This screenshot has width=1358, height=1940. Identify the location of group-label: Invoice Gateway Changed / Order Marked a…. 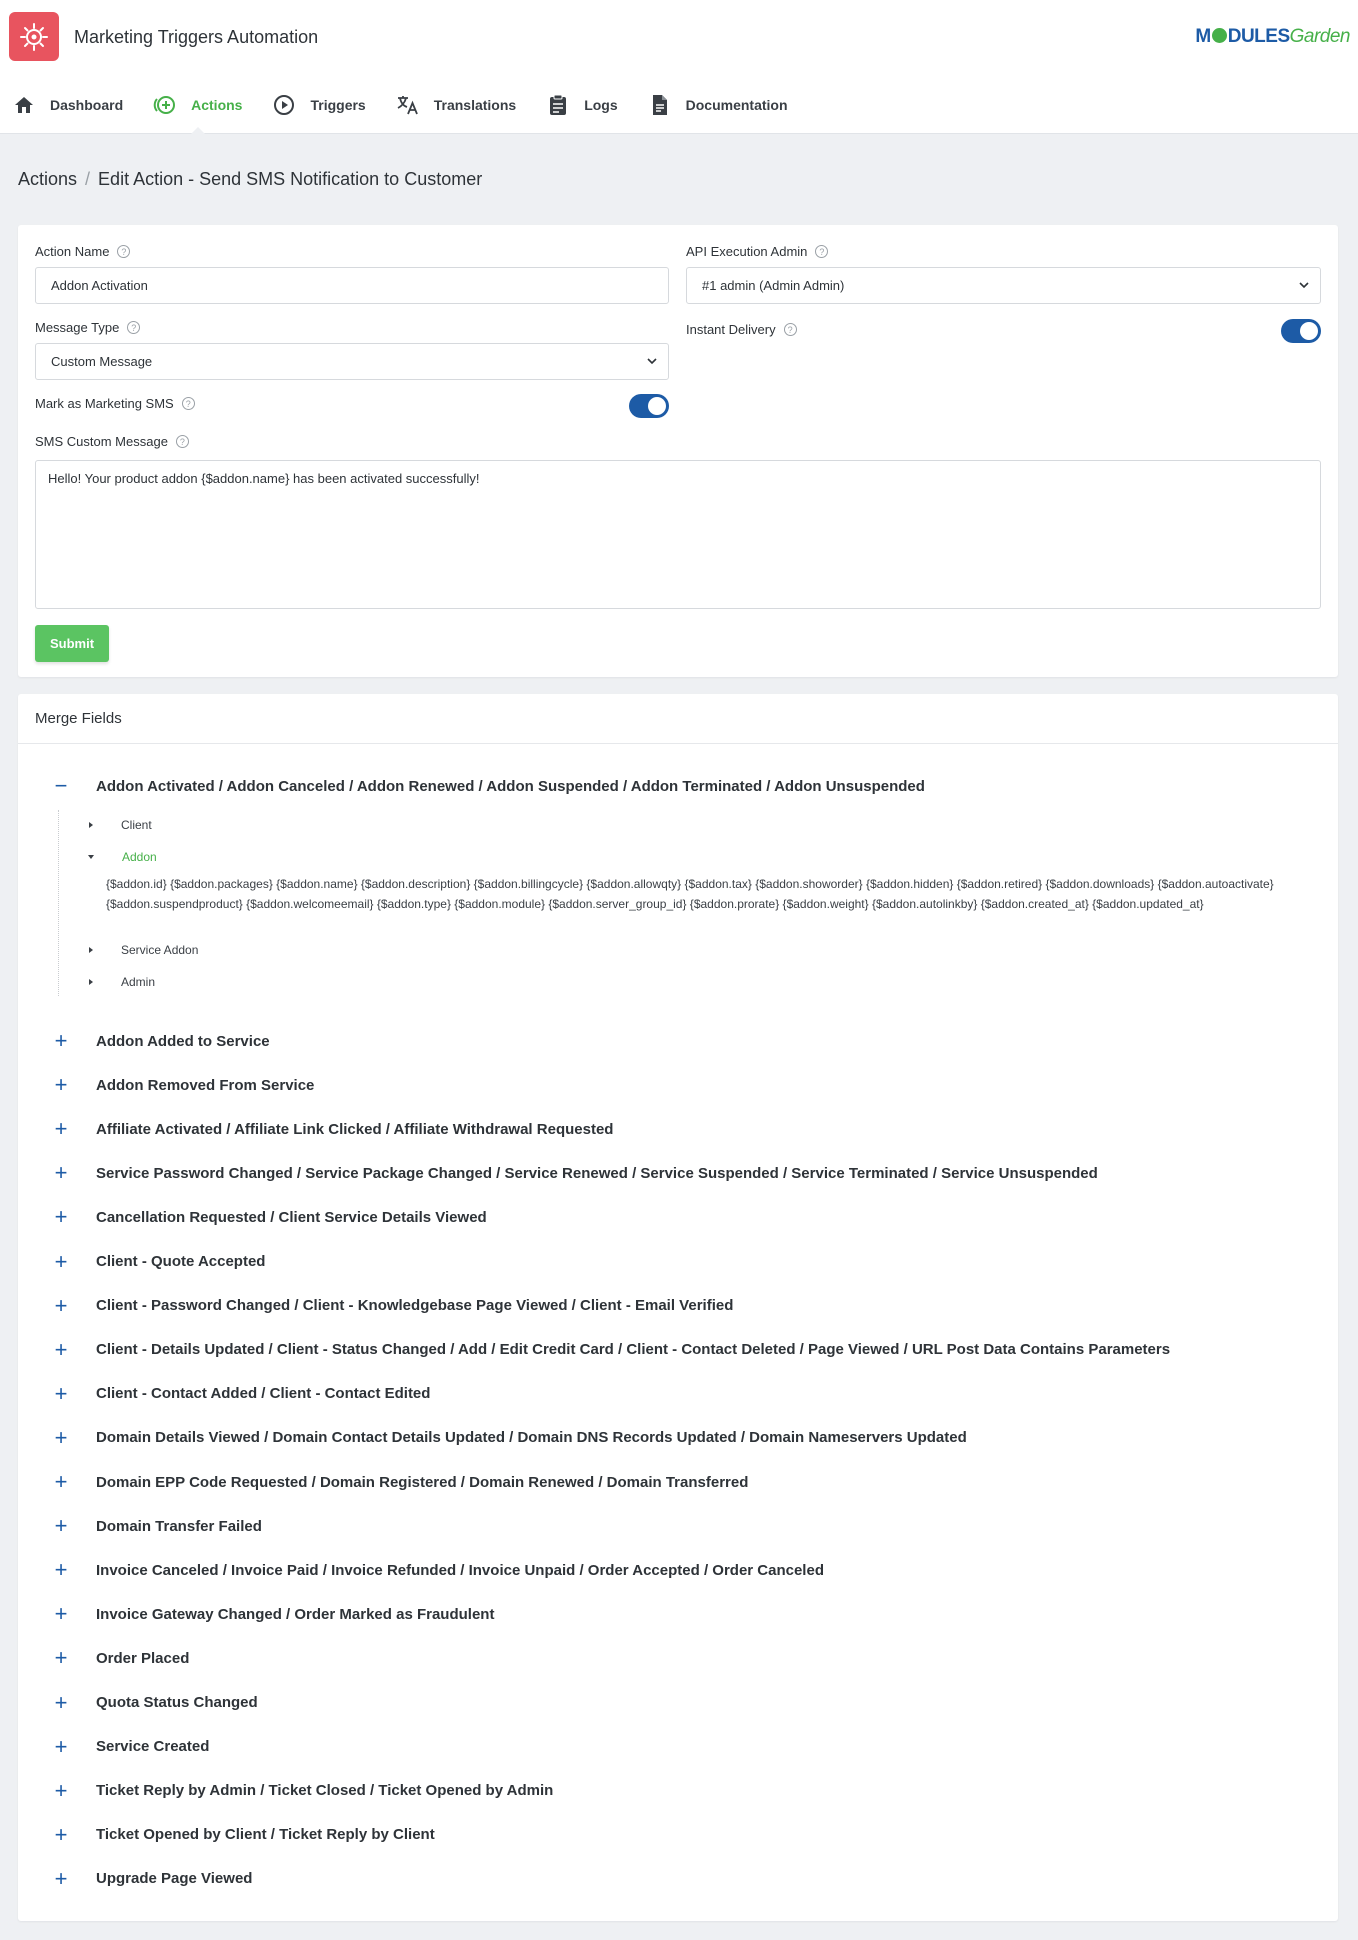
(295, 1614).